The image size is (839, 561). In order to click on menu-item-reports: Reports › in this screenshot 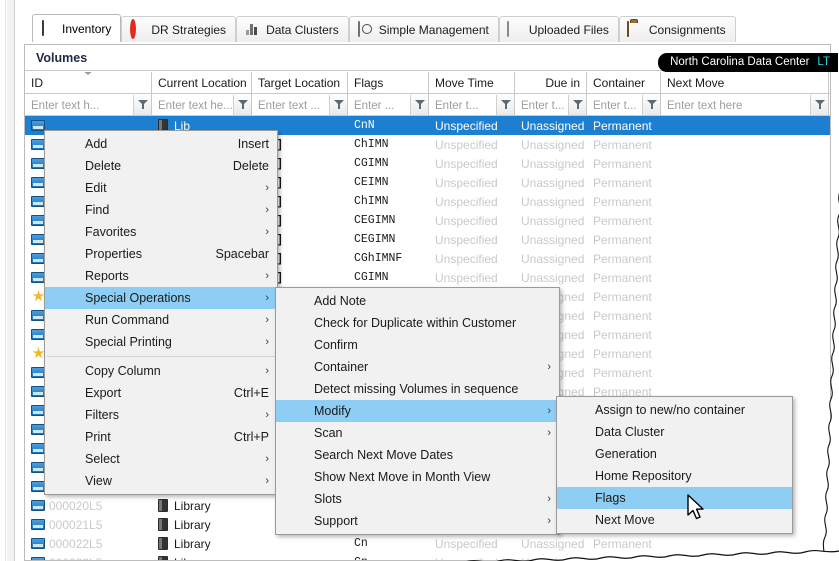, I will do `click(161, 276)`.